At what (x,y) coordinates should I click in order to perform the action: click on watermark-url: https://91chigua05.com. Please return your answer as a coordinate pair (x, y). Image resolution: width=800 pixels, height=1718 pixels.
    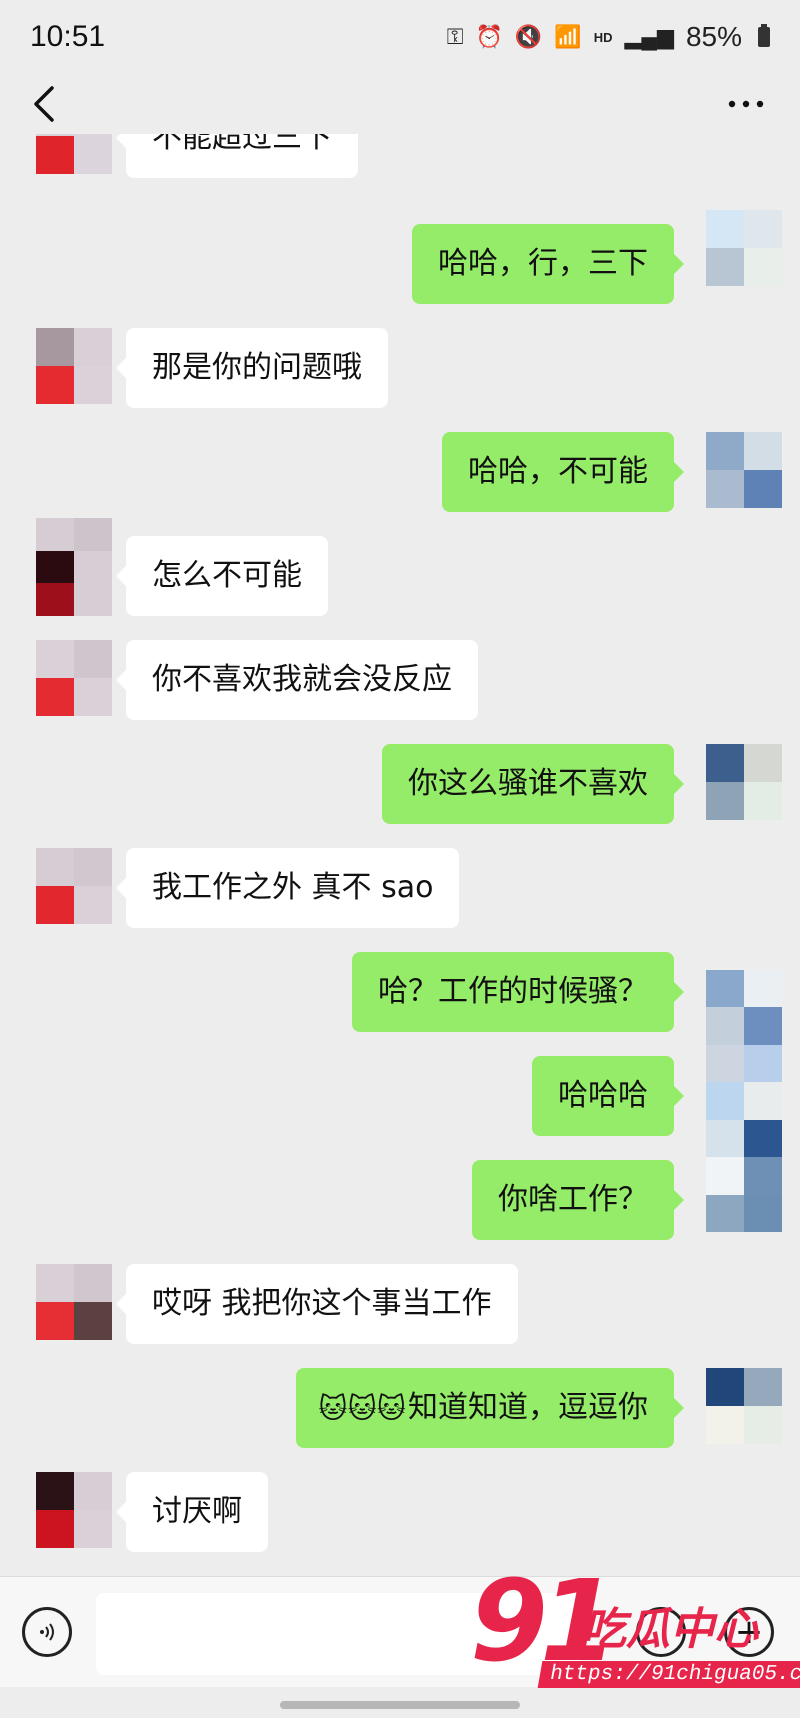
    Looking at the image, I should click on (668, 1674).